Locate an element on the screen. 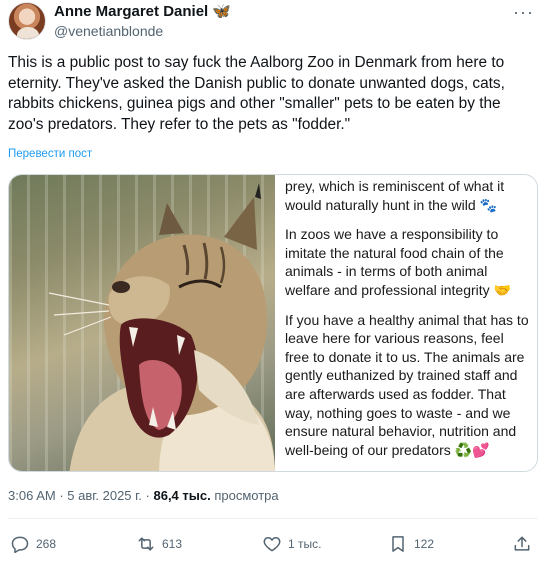 This screenshot has width=545, height=572. author-name-line: Anne Margaret Daniel 🦋 is located at coordinates (142, 11).